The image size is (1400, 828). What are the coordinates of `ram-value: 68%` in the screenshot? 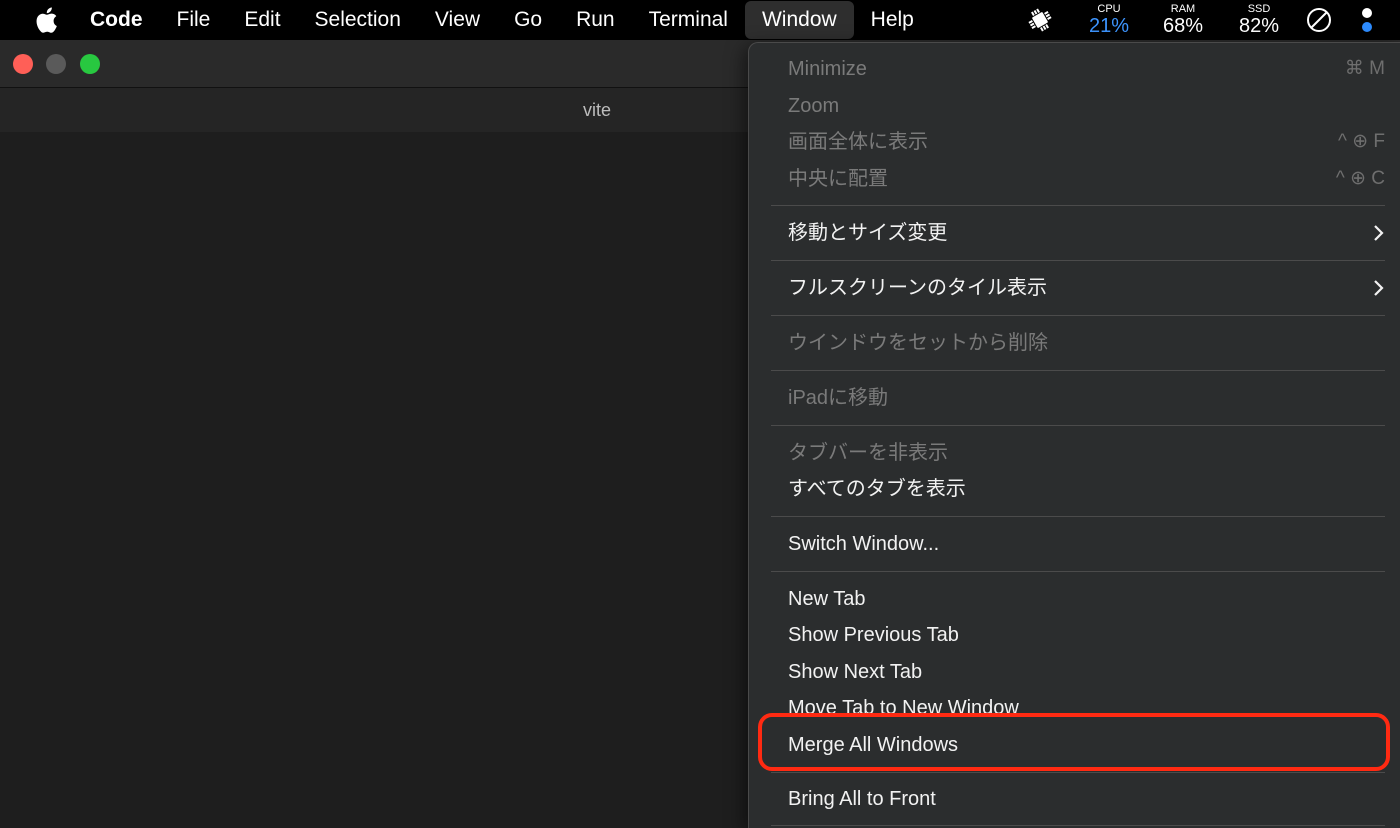 It's located at (1183, 26).